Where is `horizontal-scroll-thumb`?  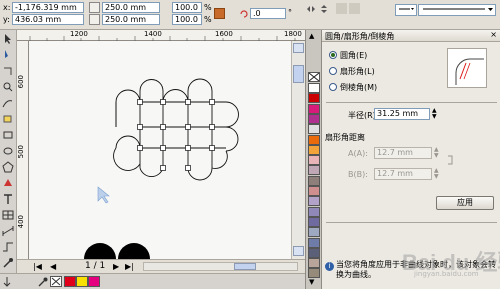
horizontal-scroll-thumb is located at coordinates (245, 266).